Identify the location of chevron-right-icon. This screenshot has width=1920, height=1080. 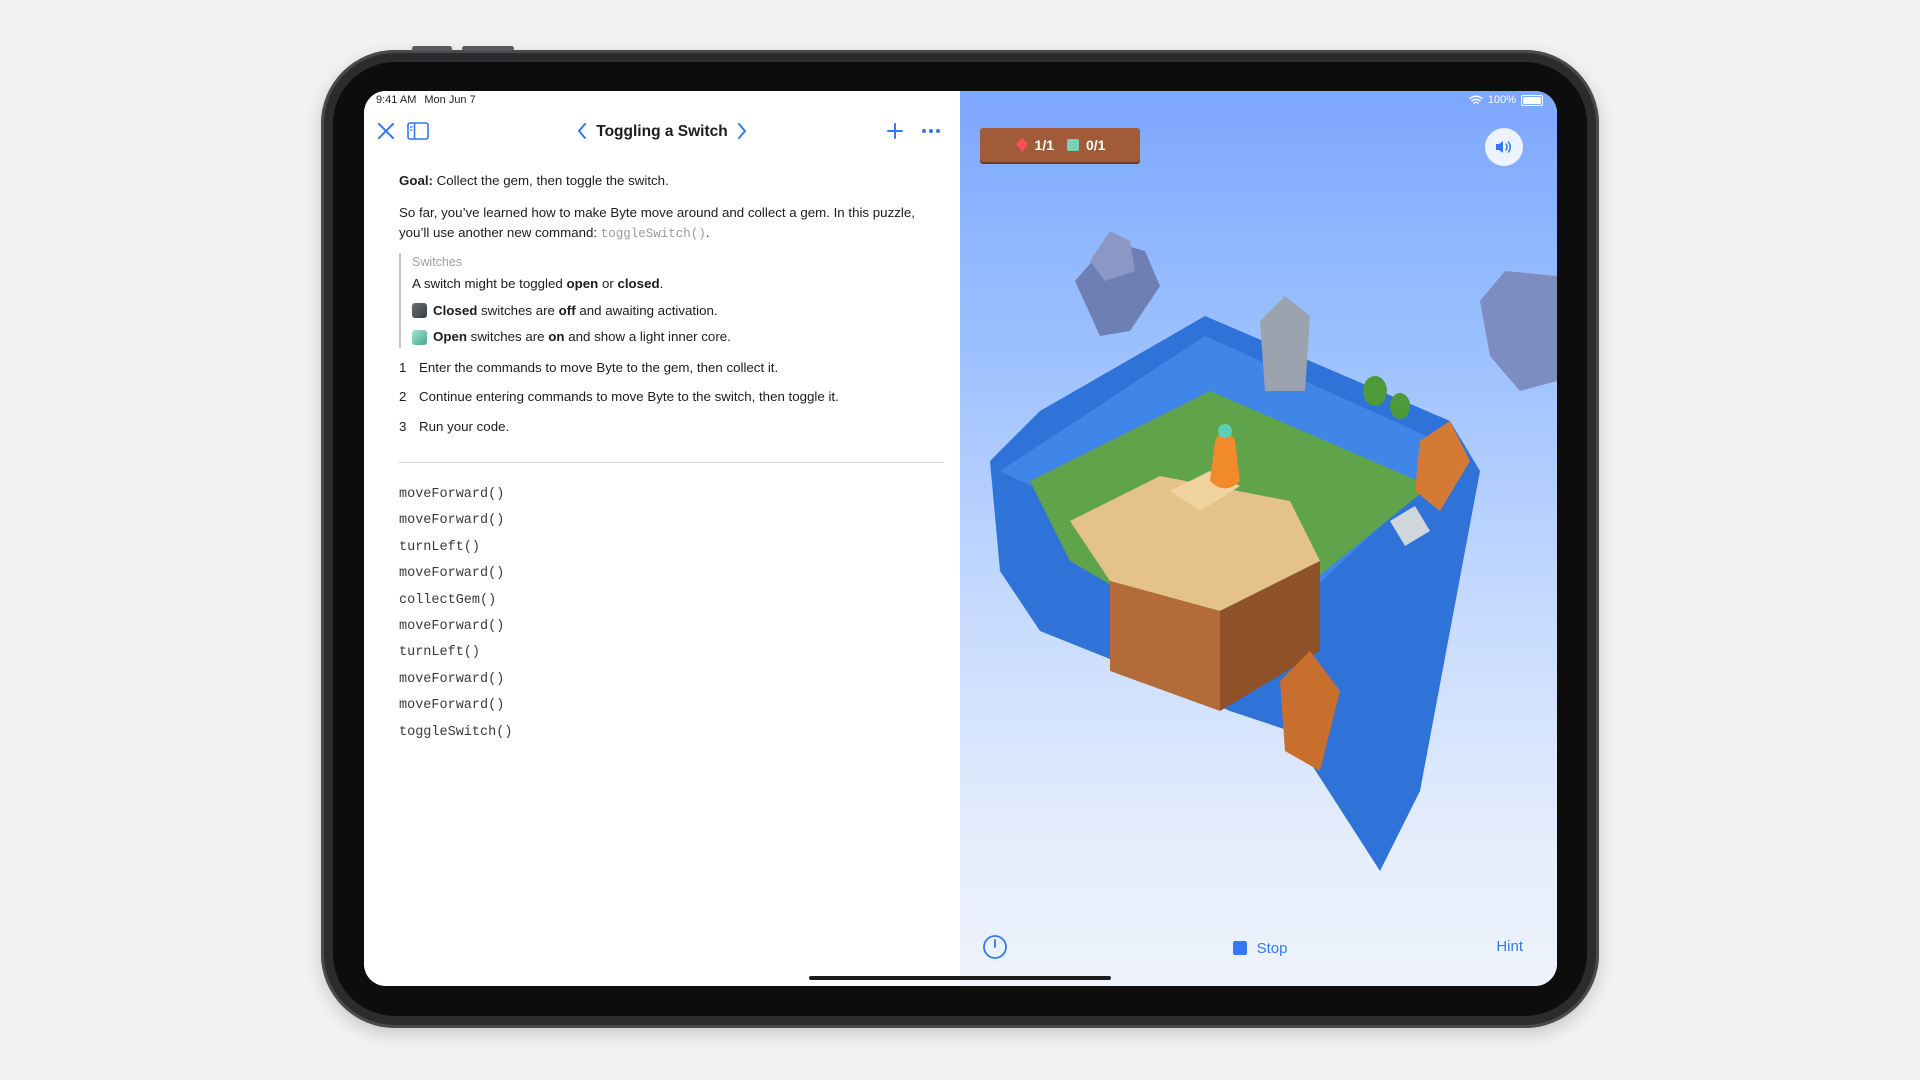
(742, 131).